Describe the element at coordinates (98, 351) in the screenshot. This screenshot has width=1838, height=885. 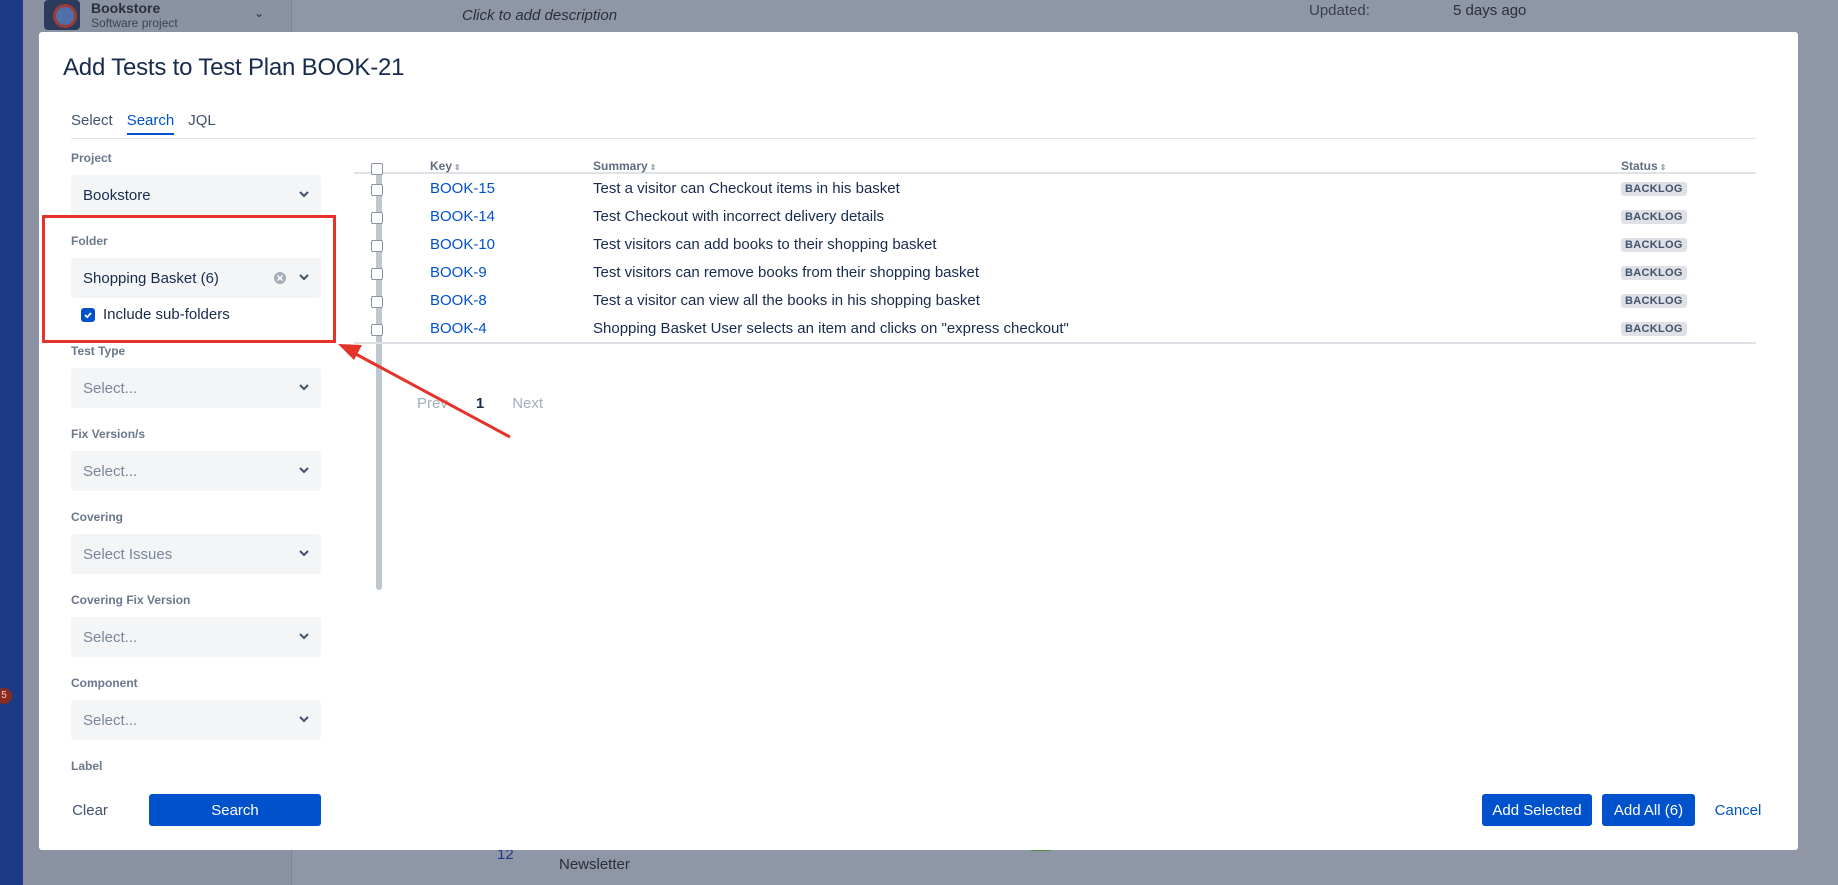
I see `test-type-filter-label: Test Type` at that location.